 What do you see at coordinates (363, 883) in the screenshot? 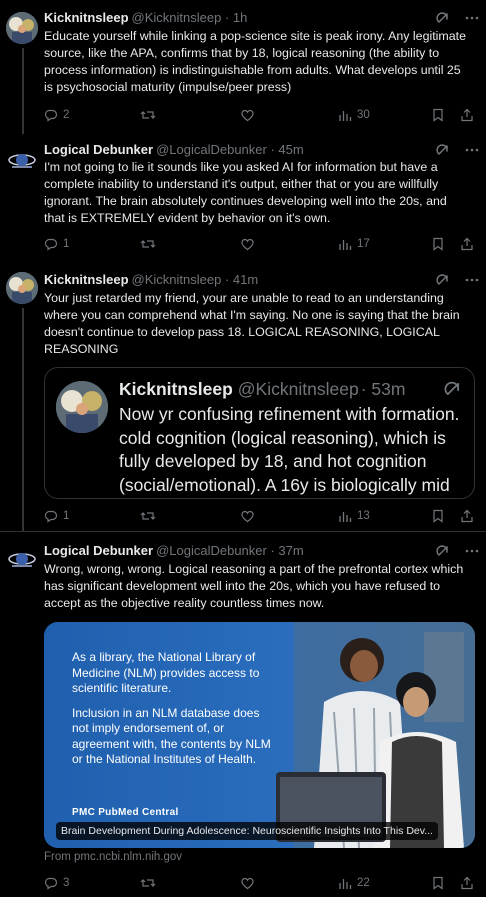
I see `view-count: 22` at bounding box center [363, 883].